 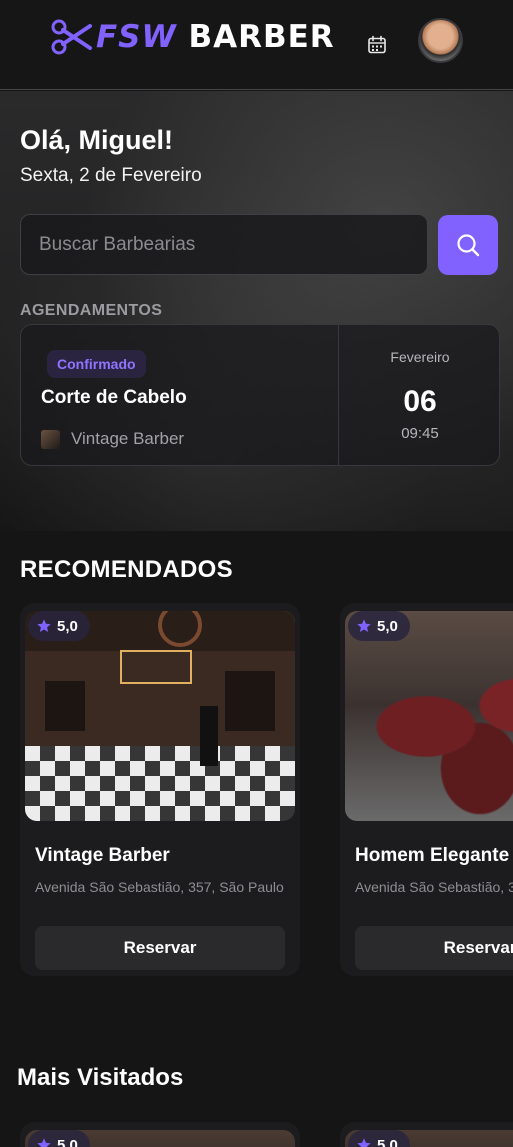 I want to click on logo-barber: BARBER, so click(x=261, y=37).